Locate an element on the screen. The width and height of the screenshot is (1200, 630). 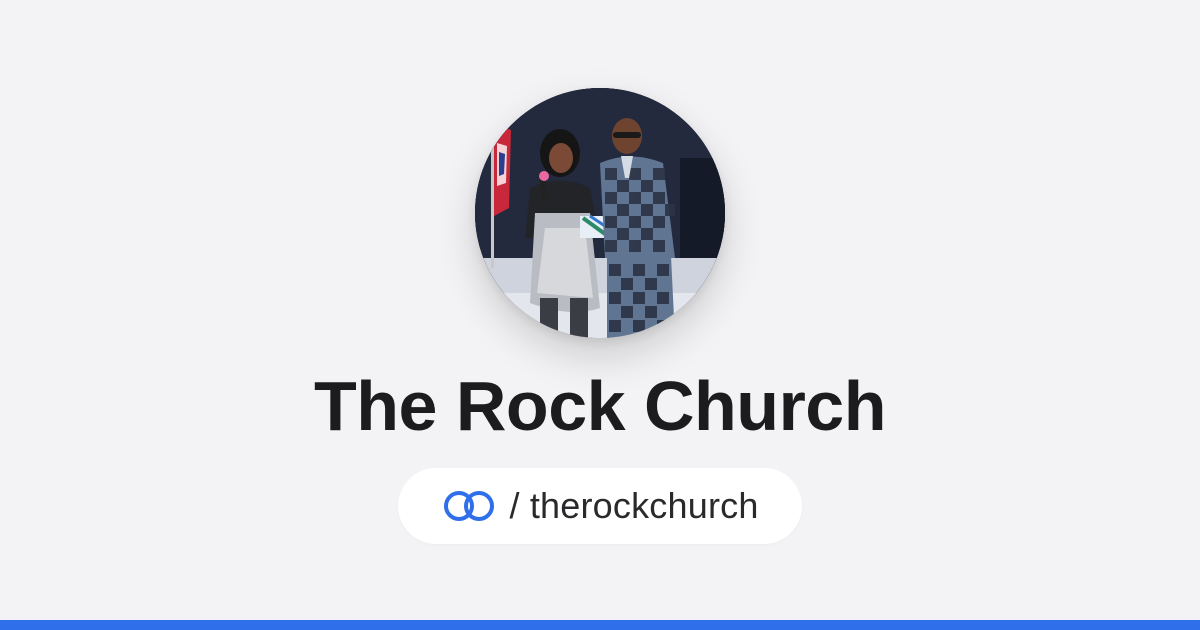
page-title: The Rock Church is located at coordinates (600, 406).